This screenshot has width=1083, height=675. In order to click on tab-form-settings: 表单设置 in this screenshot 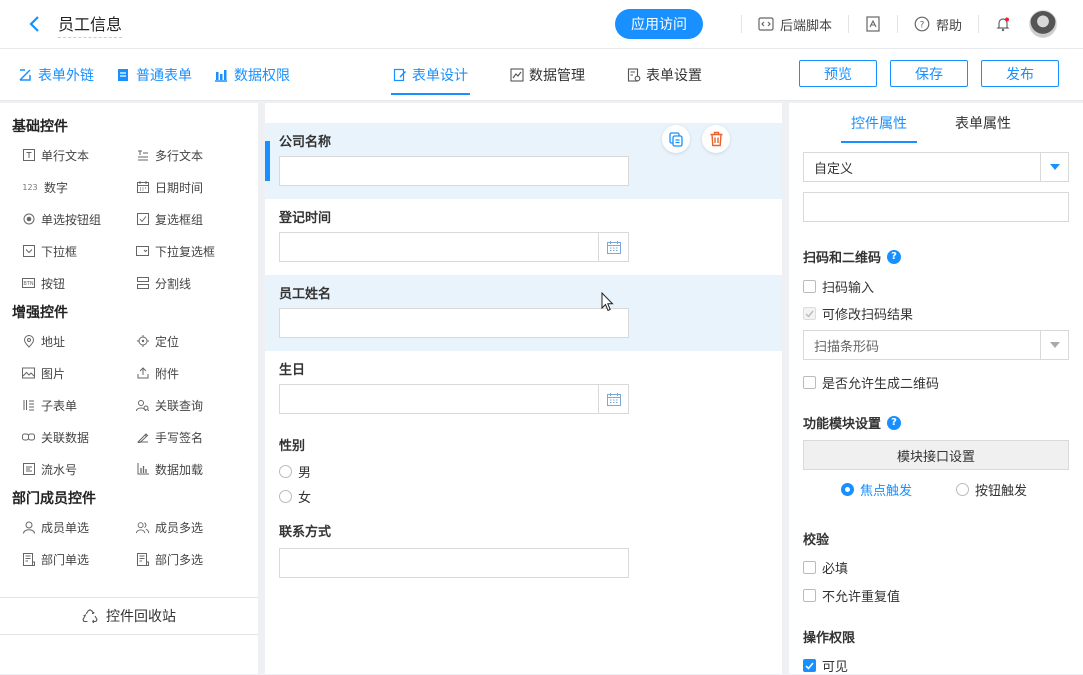, I will do `click(664, 75)`.